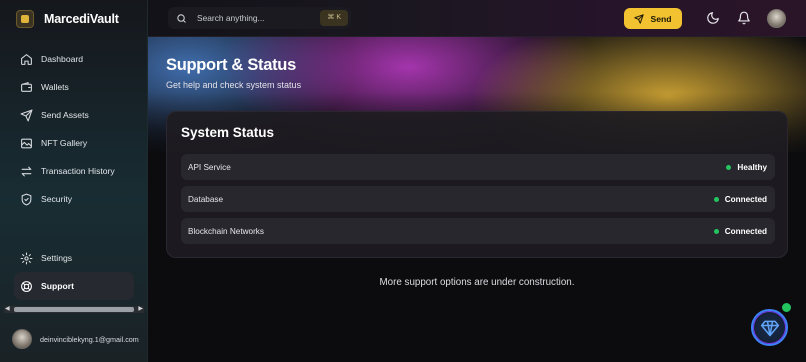  What do you see at coordinates (206, 199) in the screenshot?
I see `status-name: Database` at bounding box center [206, 199].